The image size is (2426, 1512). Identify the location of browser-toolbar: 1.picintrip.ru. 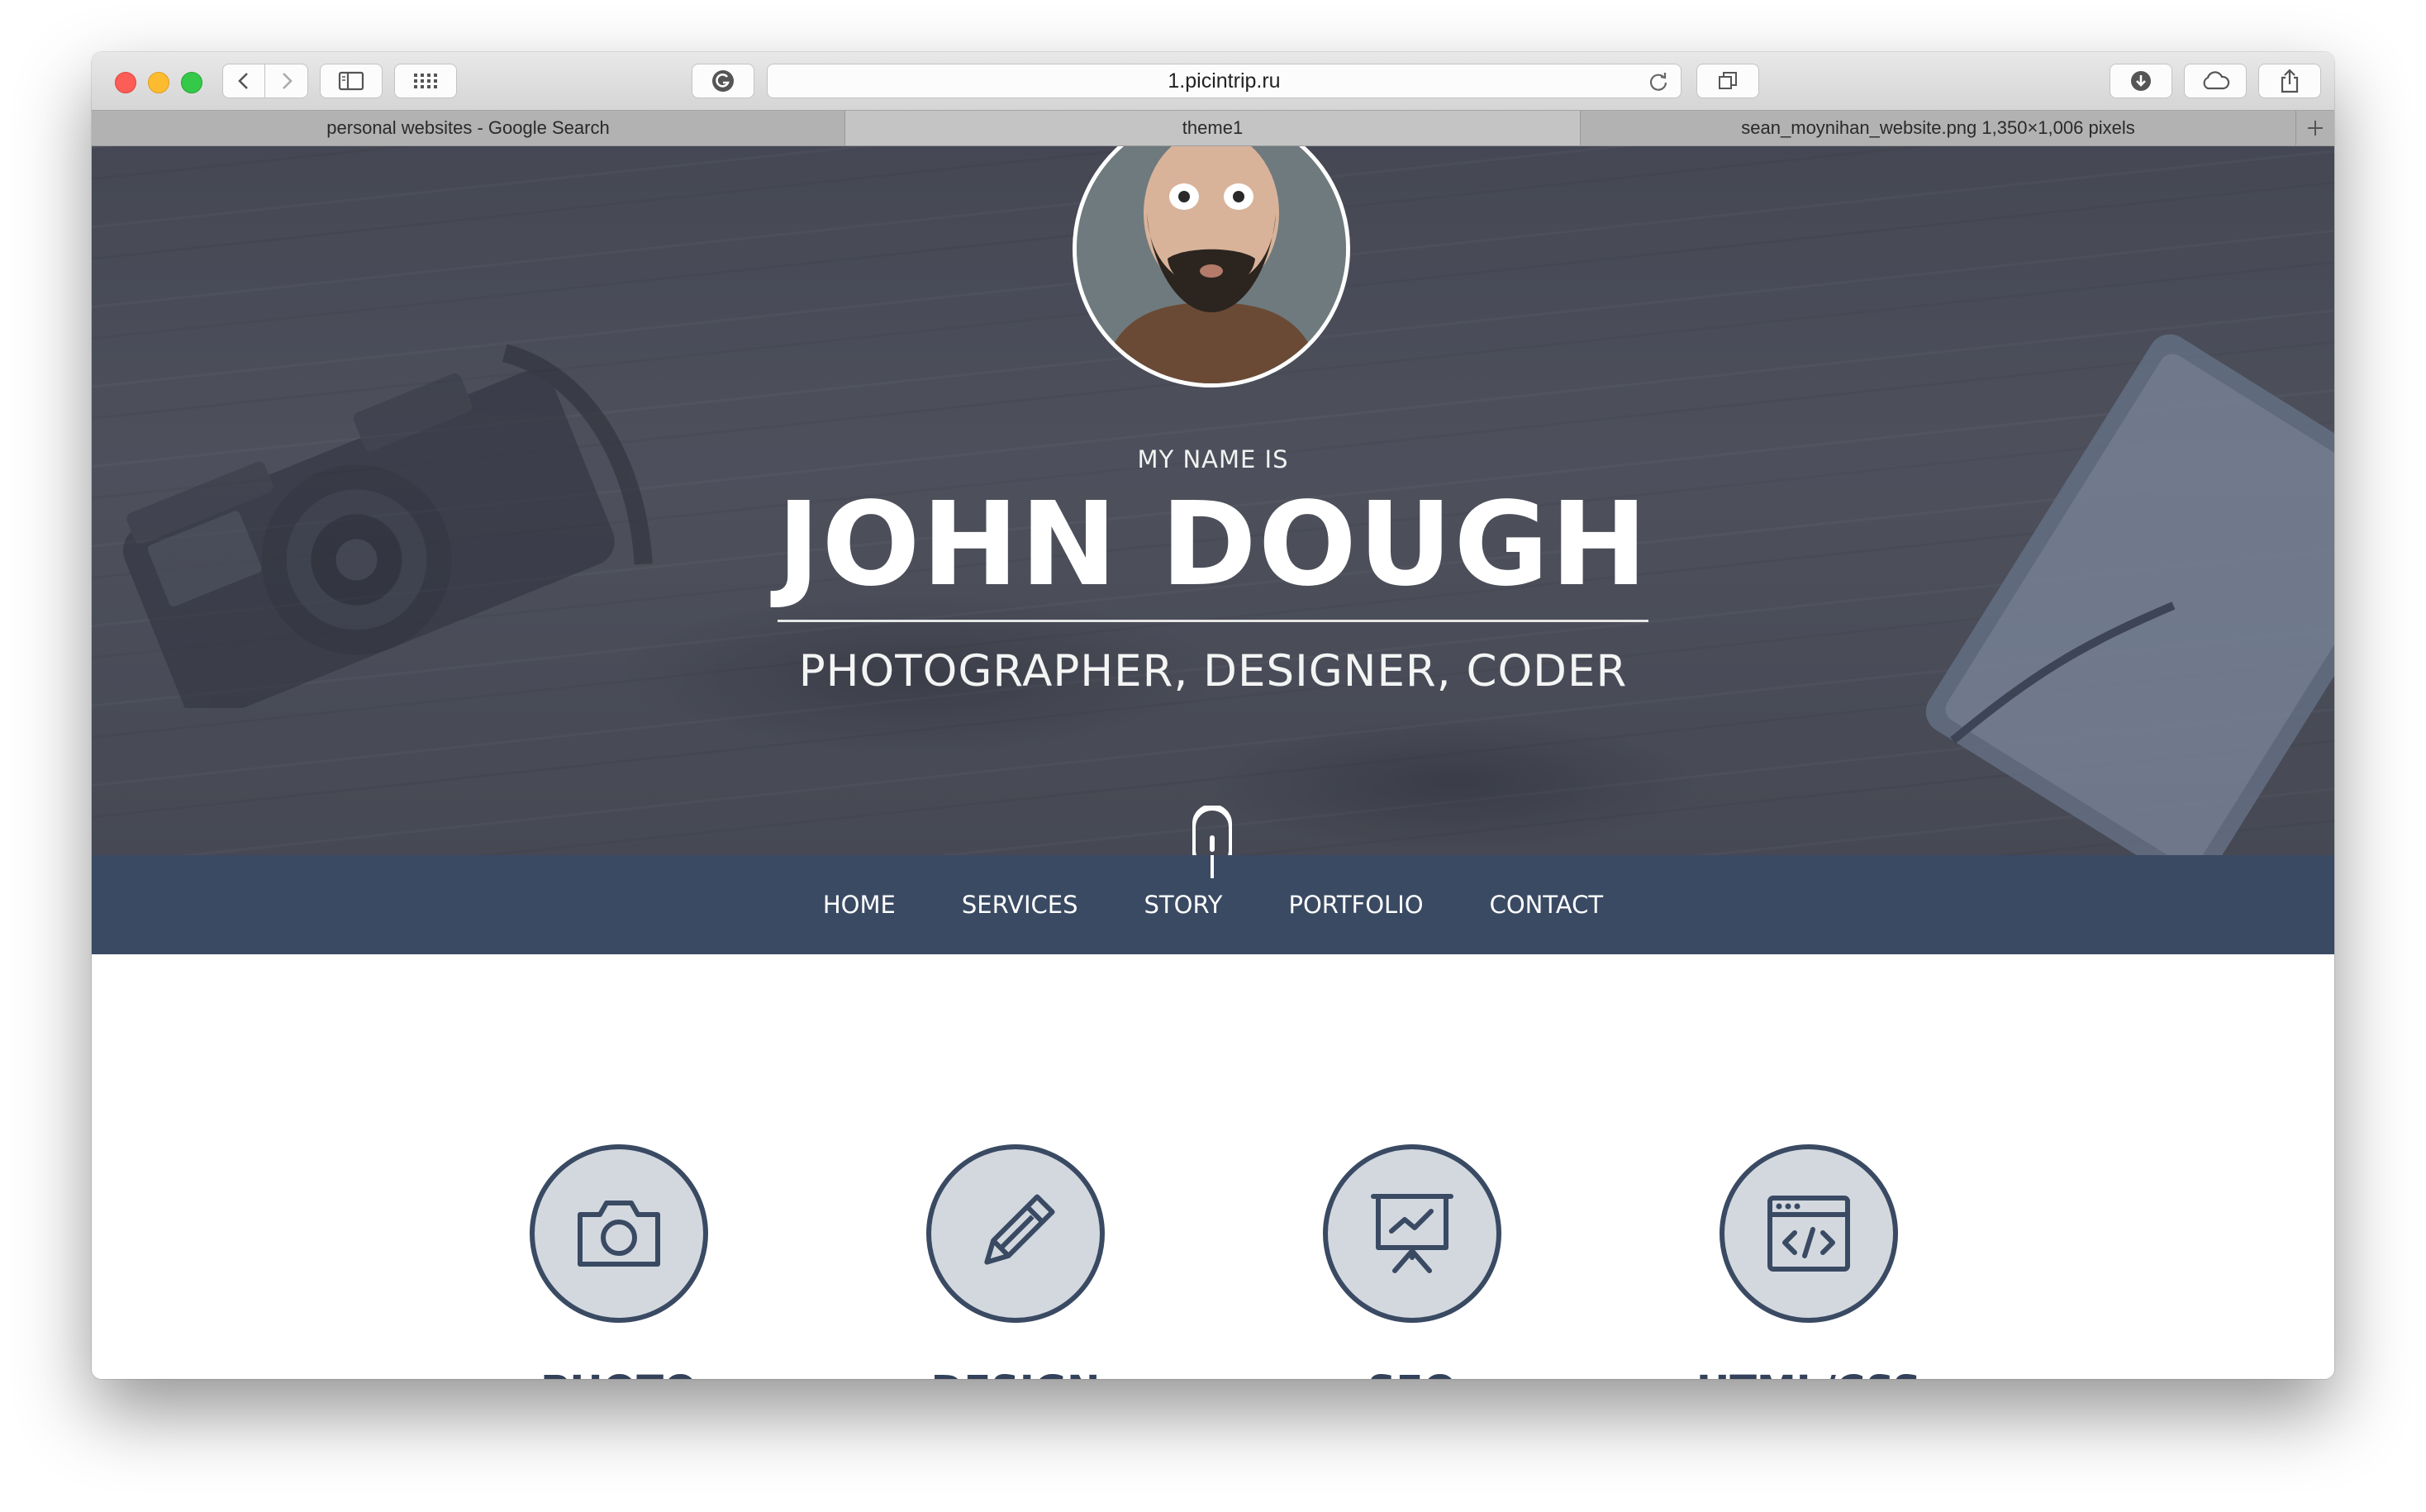
(1213, 81).